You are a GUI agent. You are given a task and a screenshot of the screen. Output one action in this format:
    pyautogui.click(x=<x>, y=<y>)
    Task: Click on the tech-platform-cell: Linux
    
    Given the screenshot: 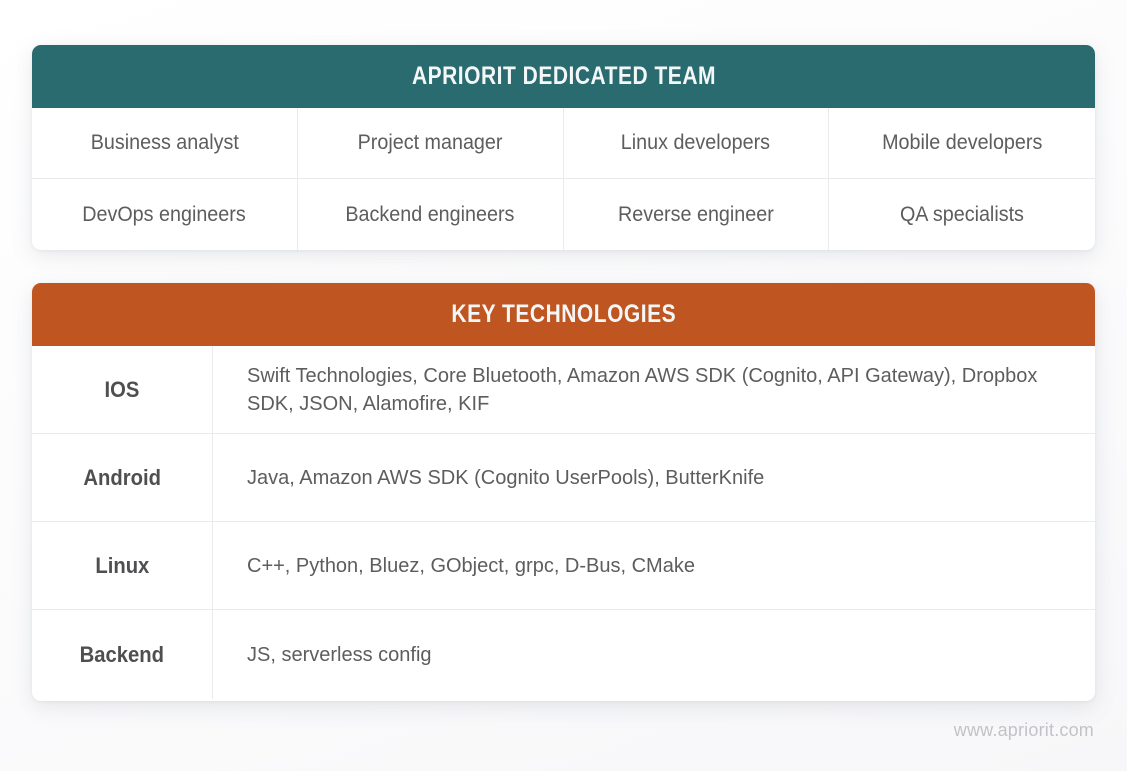 What is the action you would take?
    pyautogui.click(x=122, y=565)
    